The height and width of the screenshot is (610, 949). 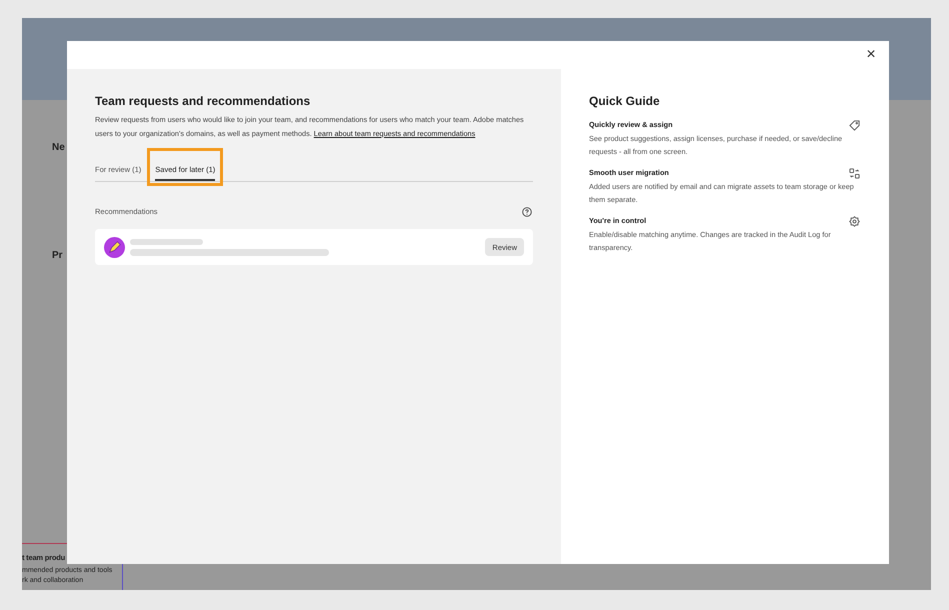 I want to click on section-heading: Pr, so click(x=58, y=256).